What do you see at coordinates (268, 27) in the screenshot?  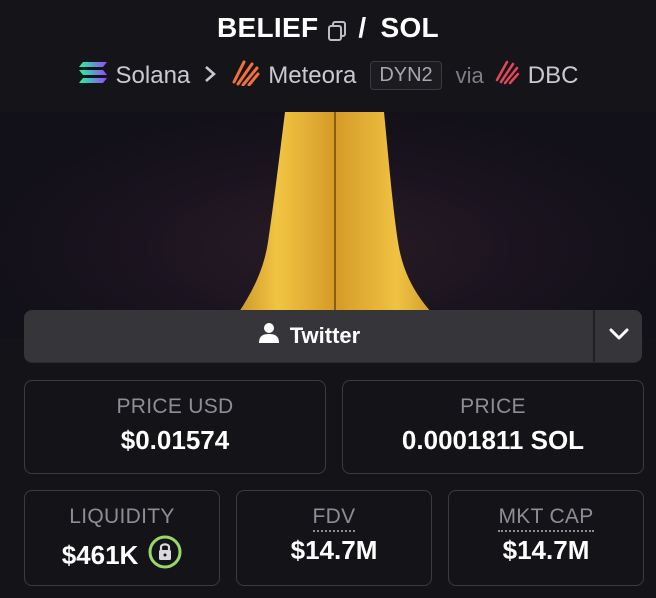 I see `base-token-symbol: BELIEF` at bounding box center [268, 27].